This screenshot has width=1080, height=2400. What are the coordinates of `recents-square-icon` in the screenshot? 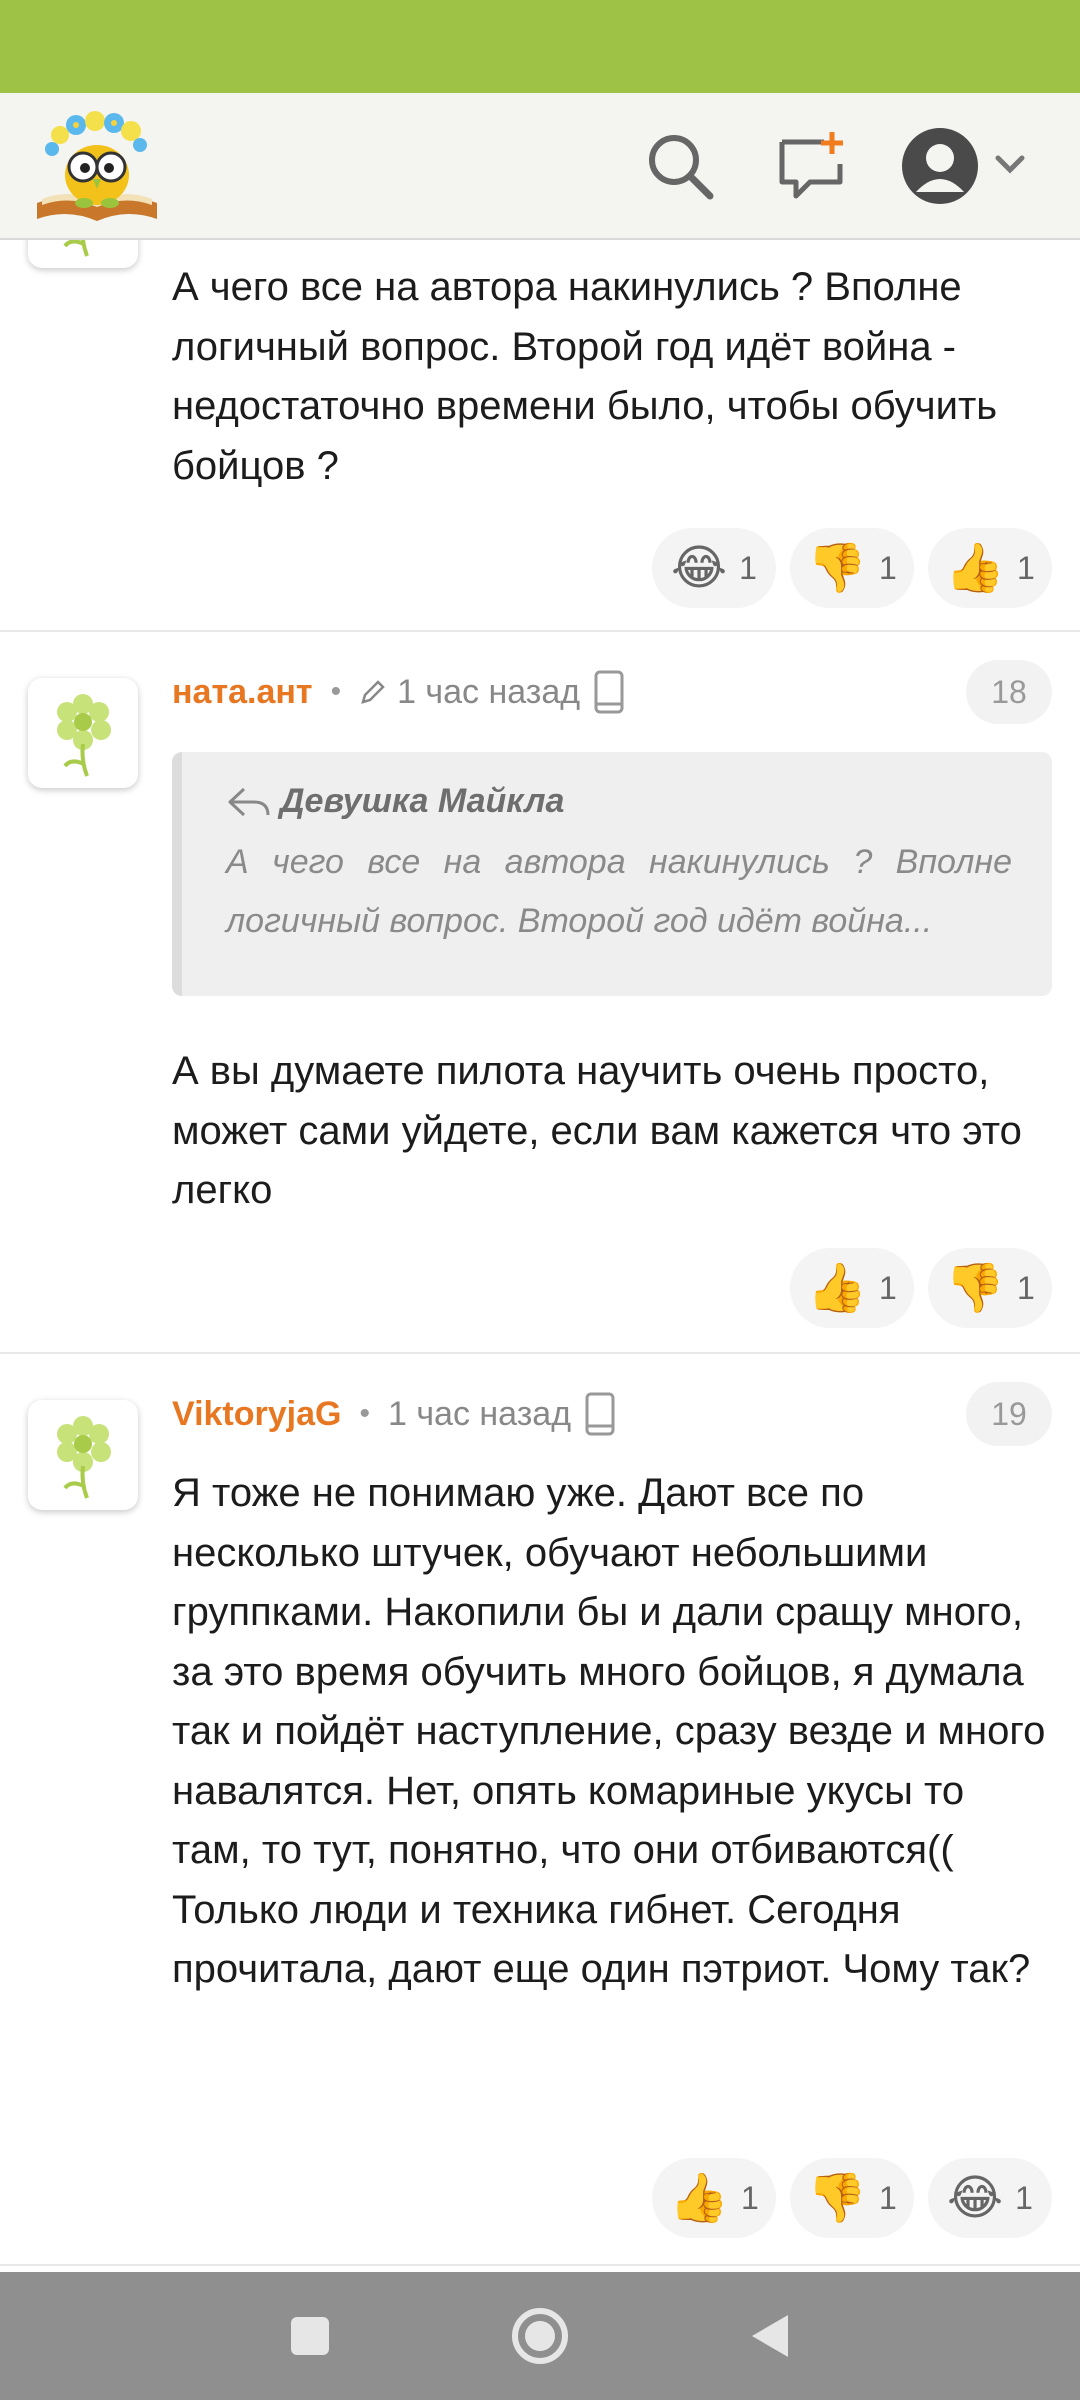 It's located at (310, 2336).